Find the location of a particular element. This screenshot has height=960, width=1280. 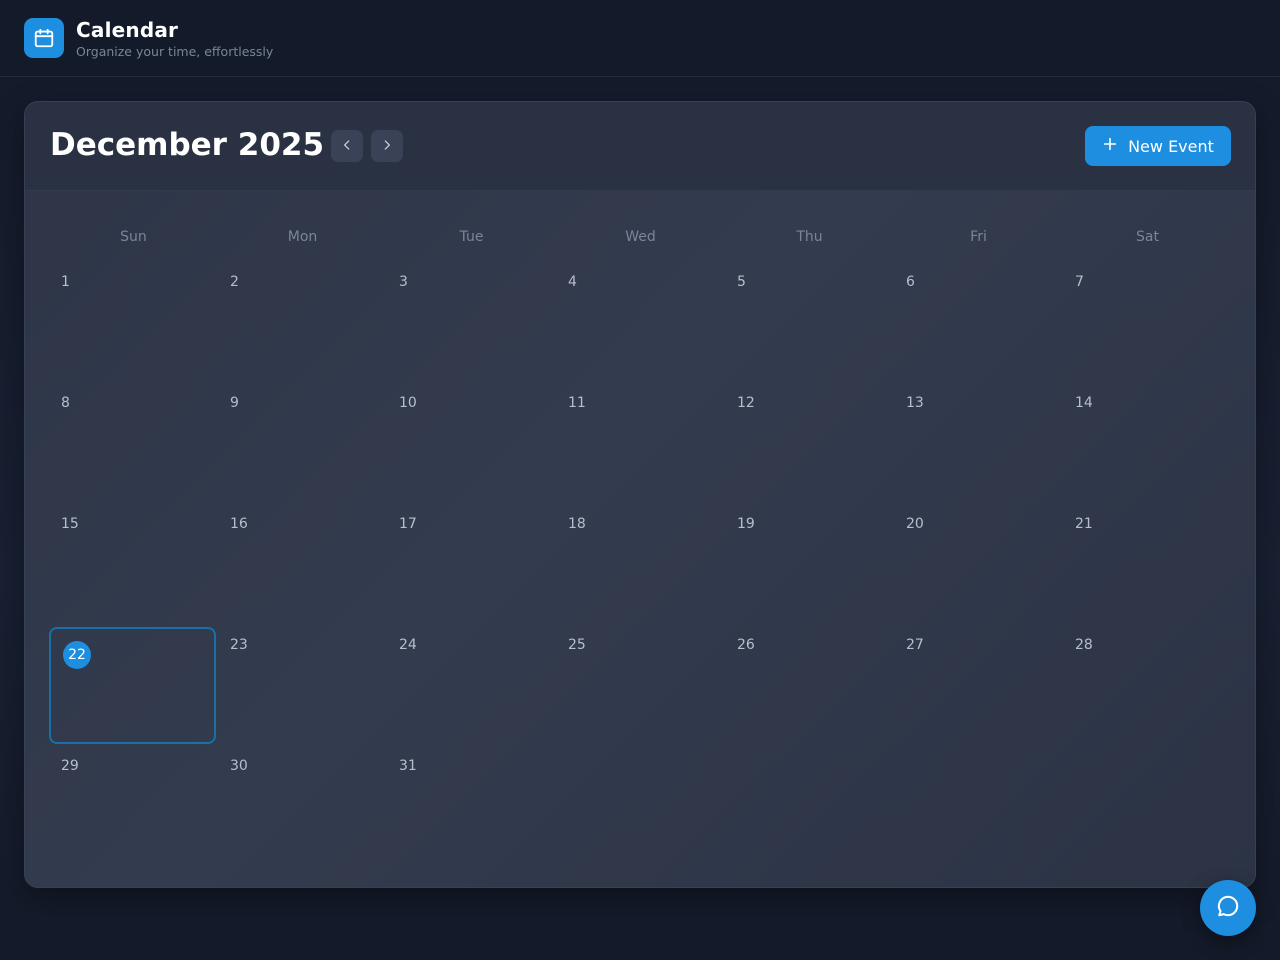

day-cell: 1 is located at coordinates (133, 322).